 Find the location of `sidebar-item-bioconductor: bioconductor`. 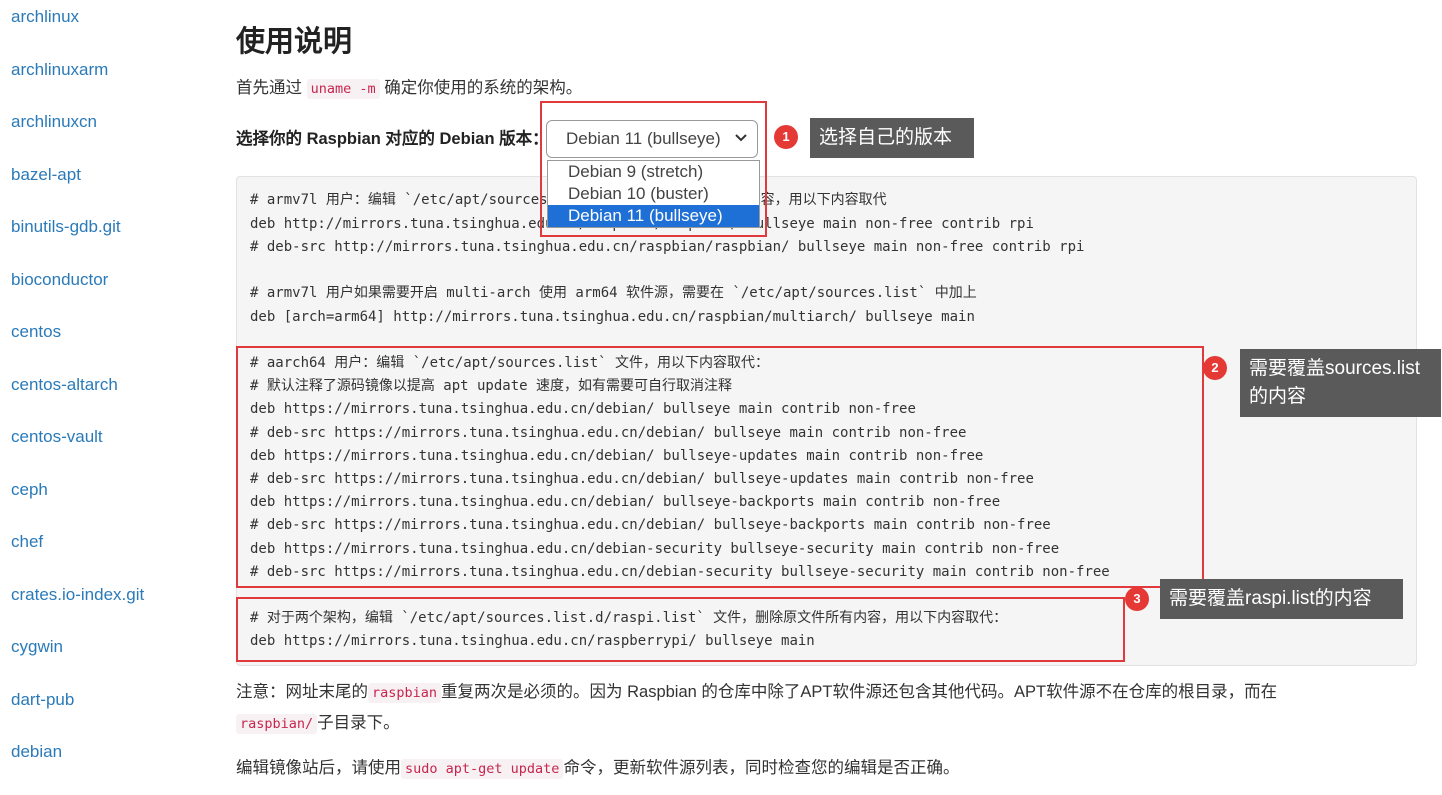

sidebar-item-bioconductor: bioconductor is located at coordinates (59, 280).